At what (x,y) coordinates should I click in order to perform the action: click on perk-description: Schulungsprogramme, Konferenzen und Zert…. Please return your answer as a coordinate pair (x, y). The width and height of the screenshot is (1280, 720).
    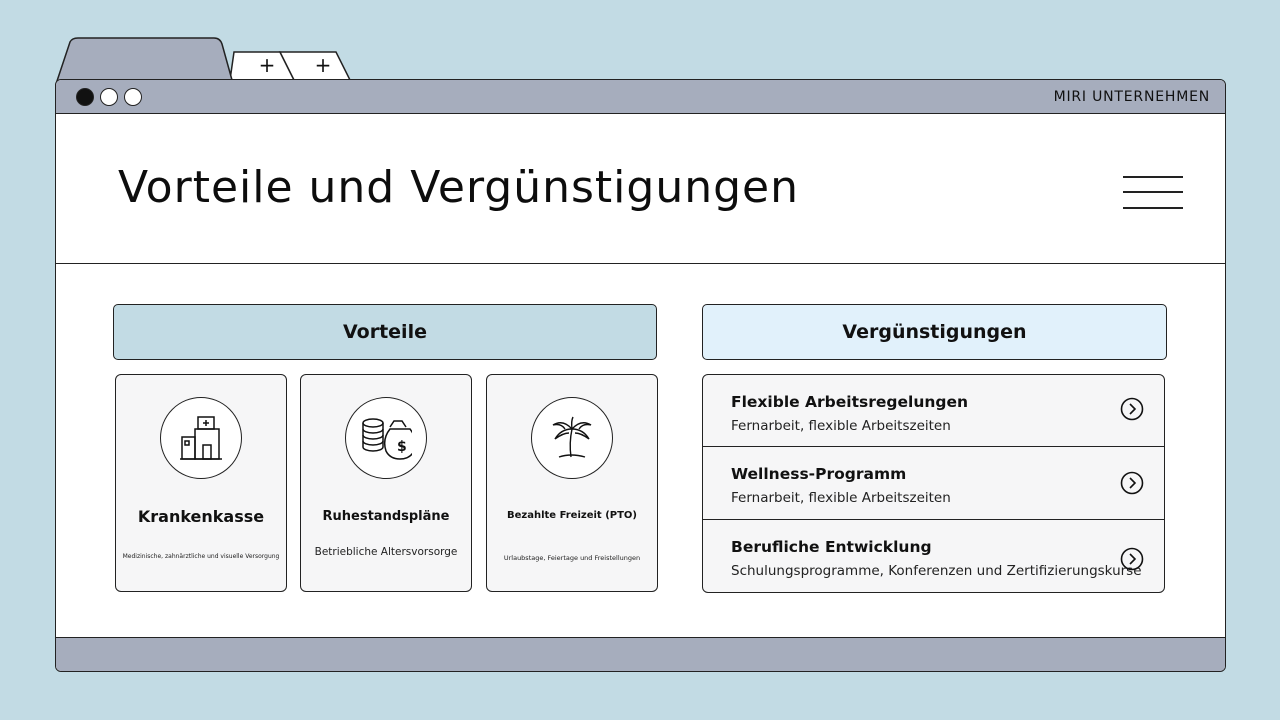
    Looking at the image, I should click on (936, 571).